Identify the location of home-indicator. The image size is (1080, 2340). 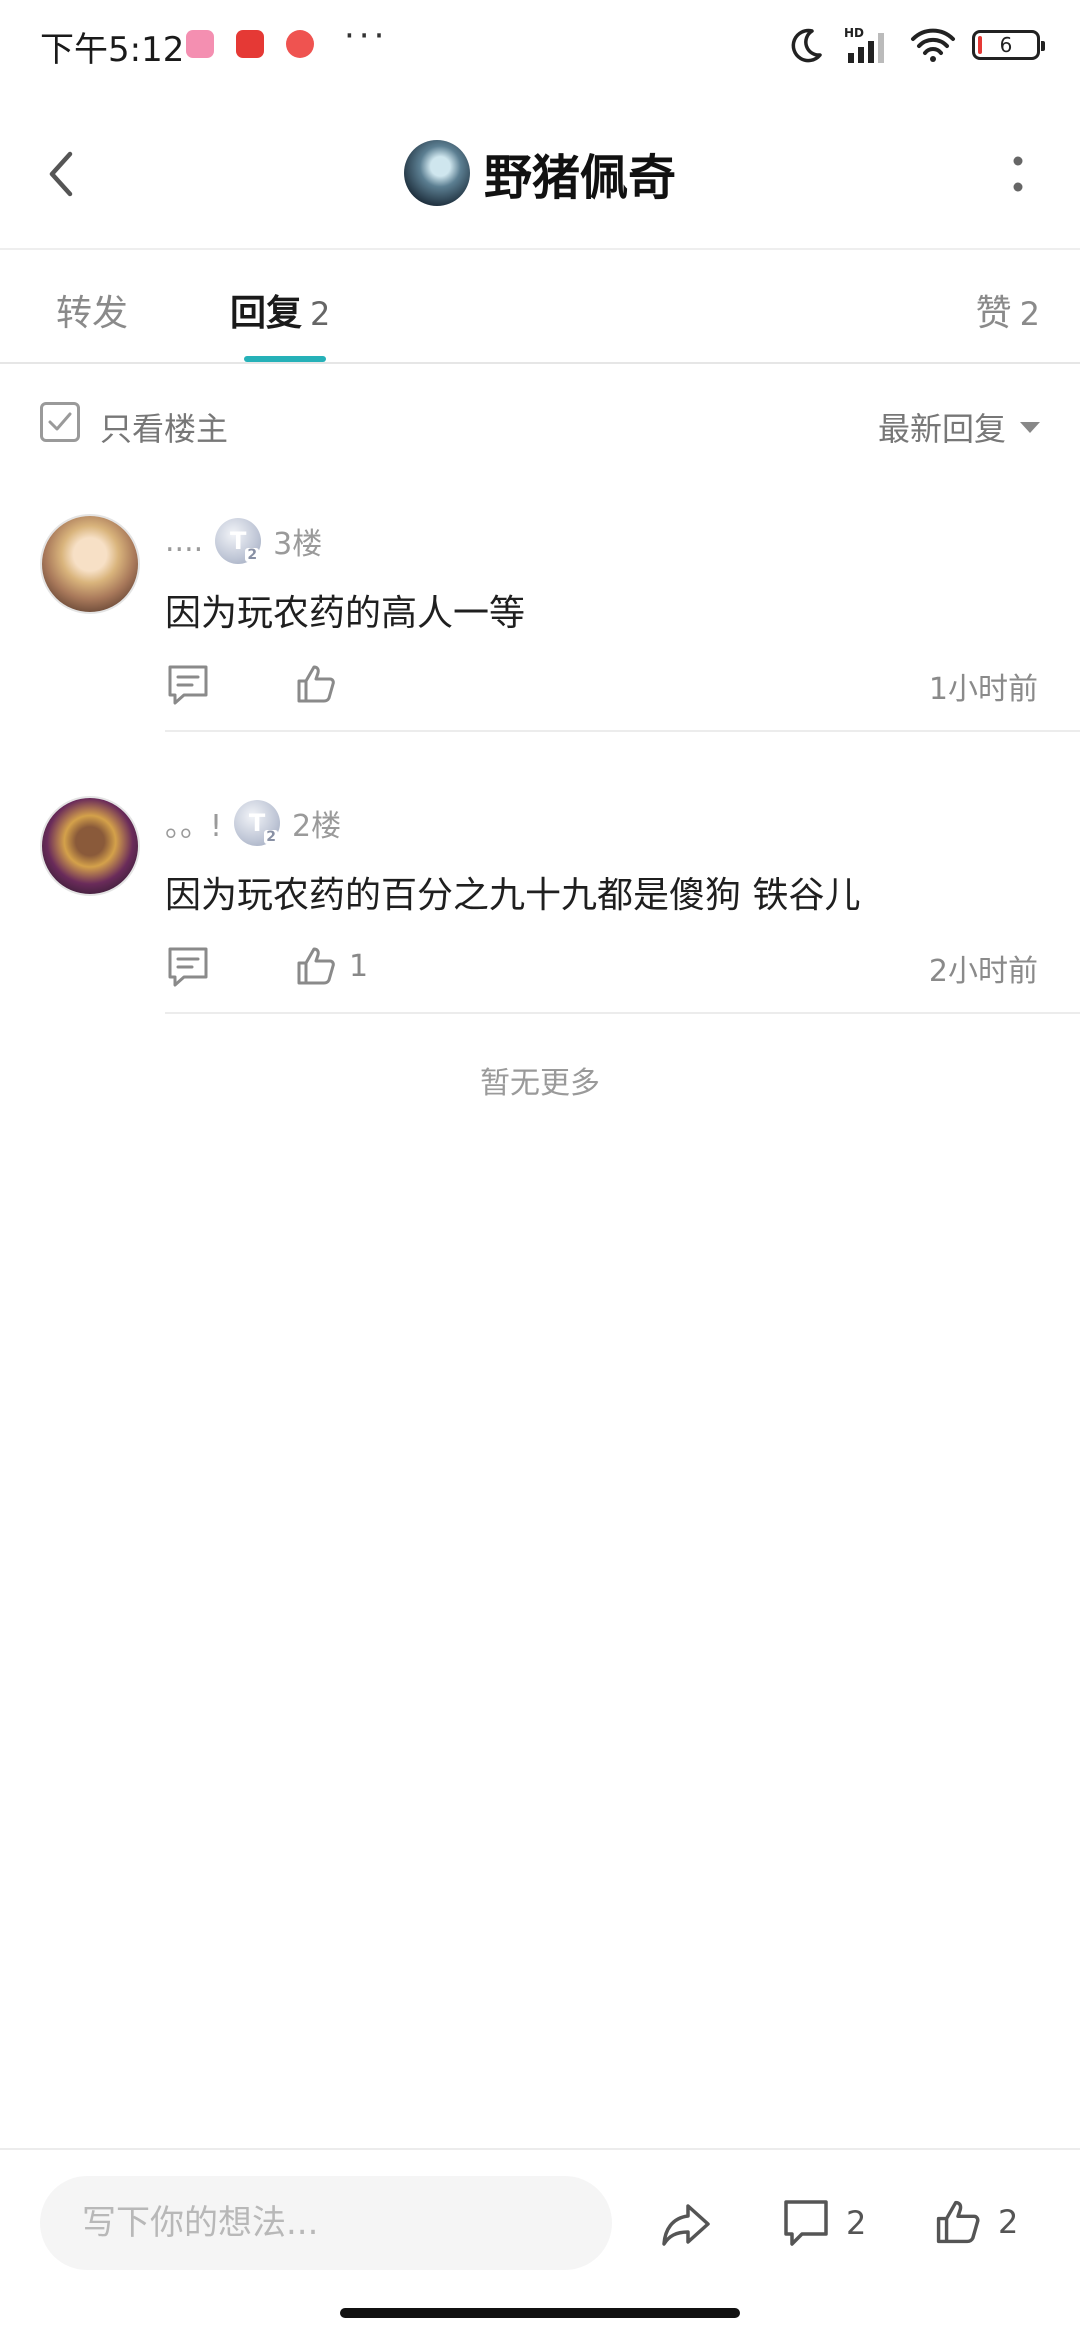
(540, 2313).